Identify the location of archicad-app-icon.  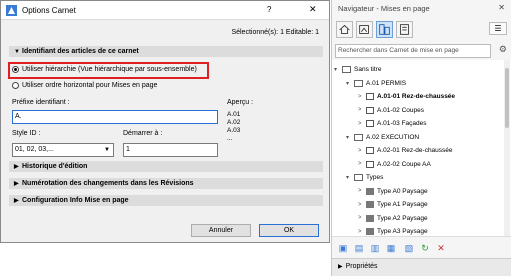
(11, 10).